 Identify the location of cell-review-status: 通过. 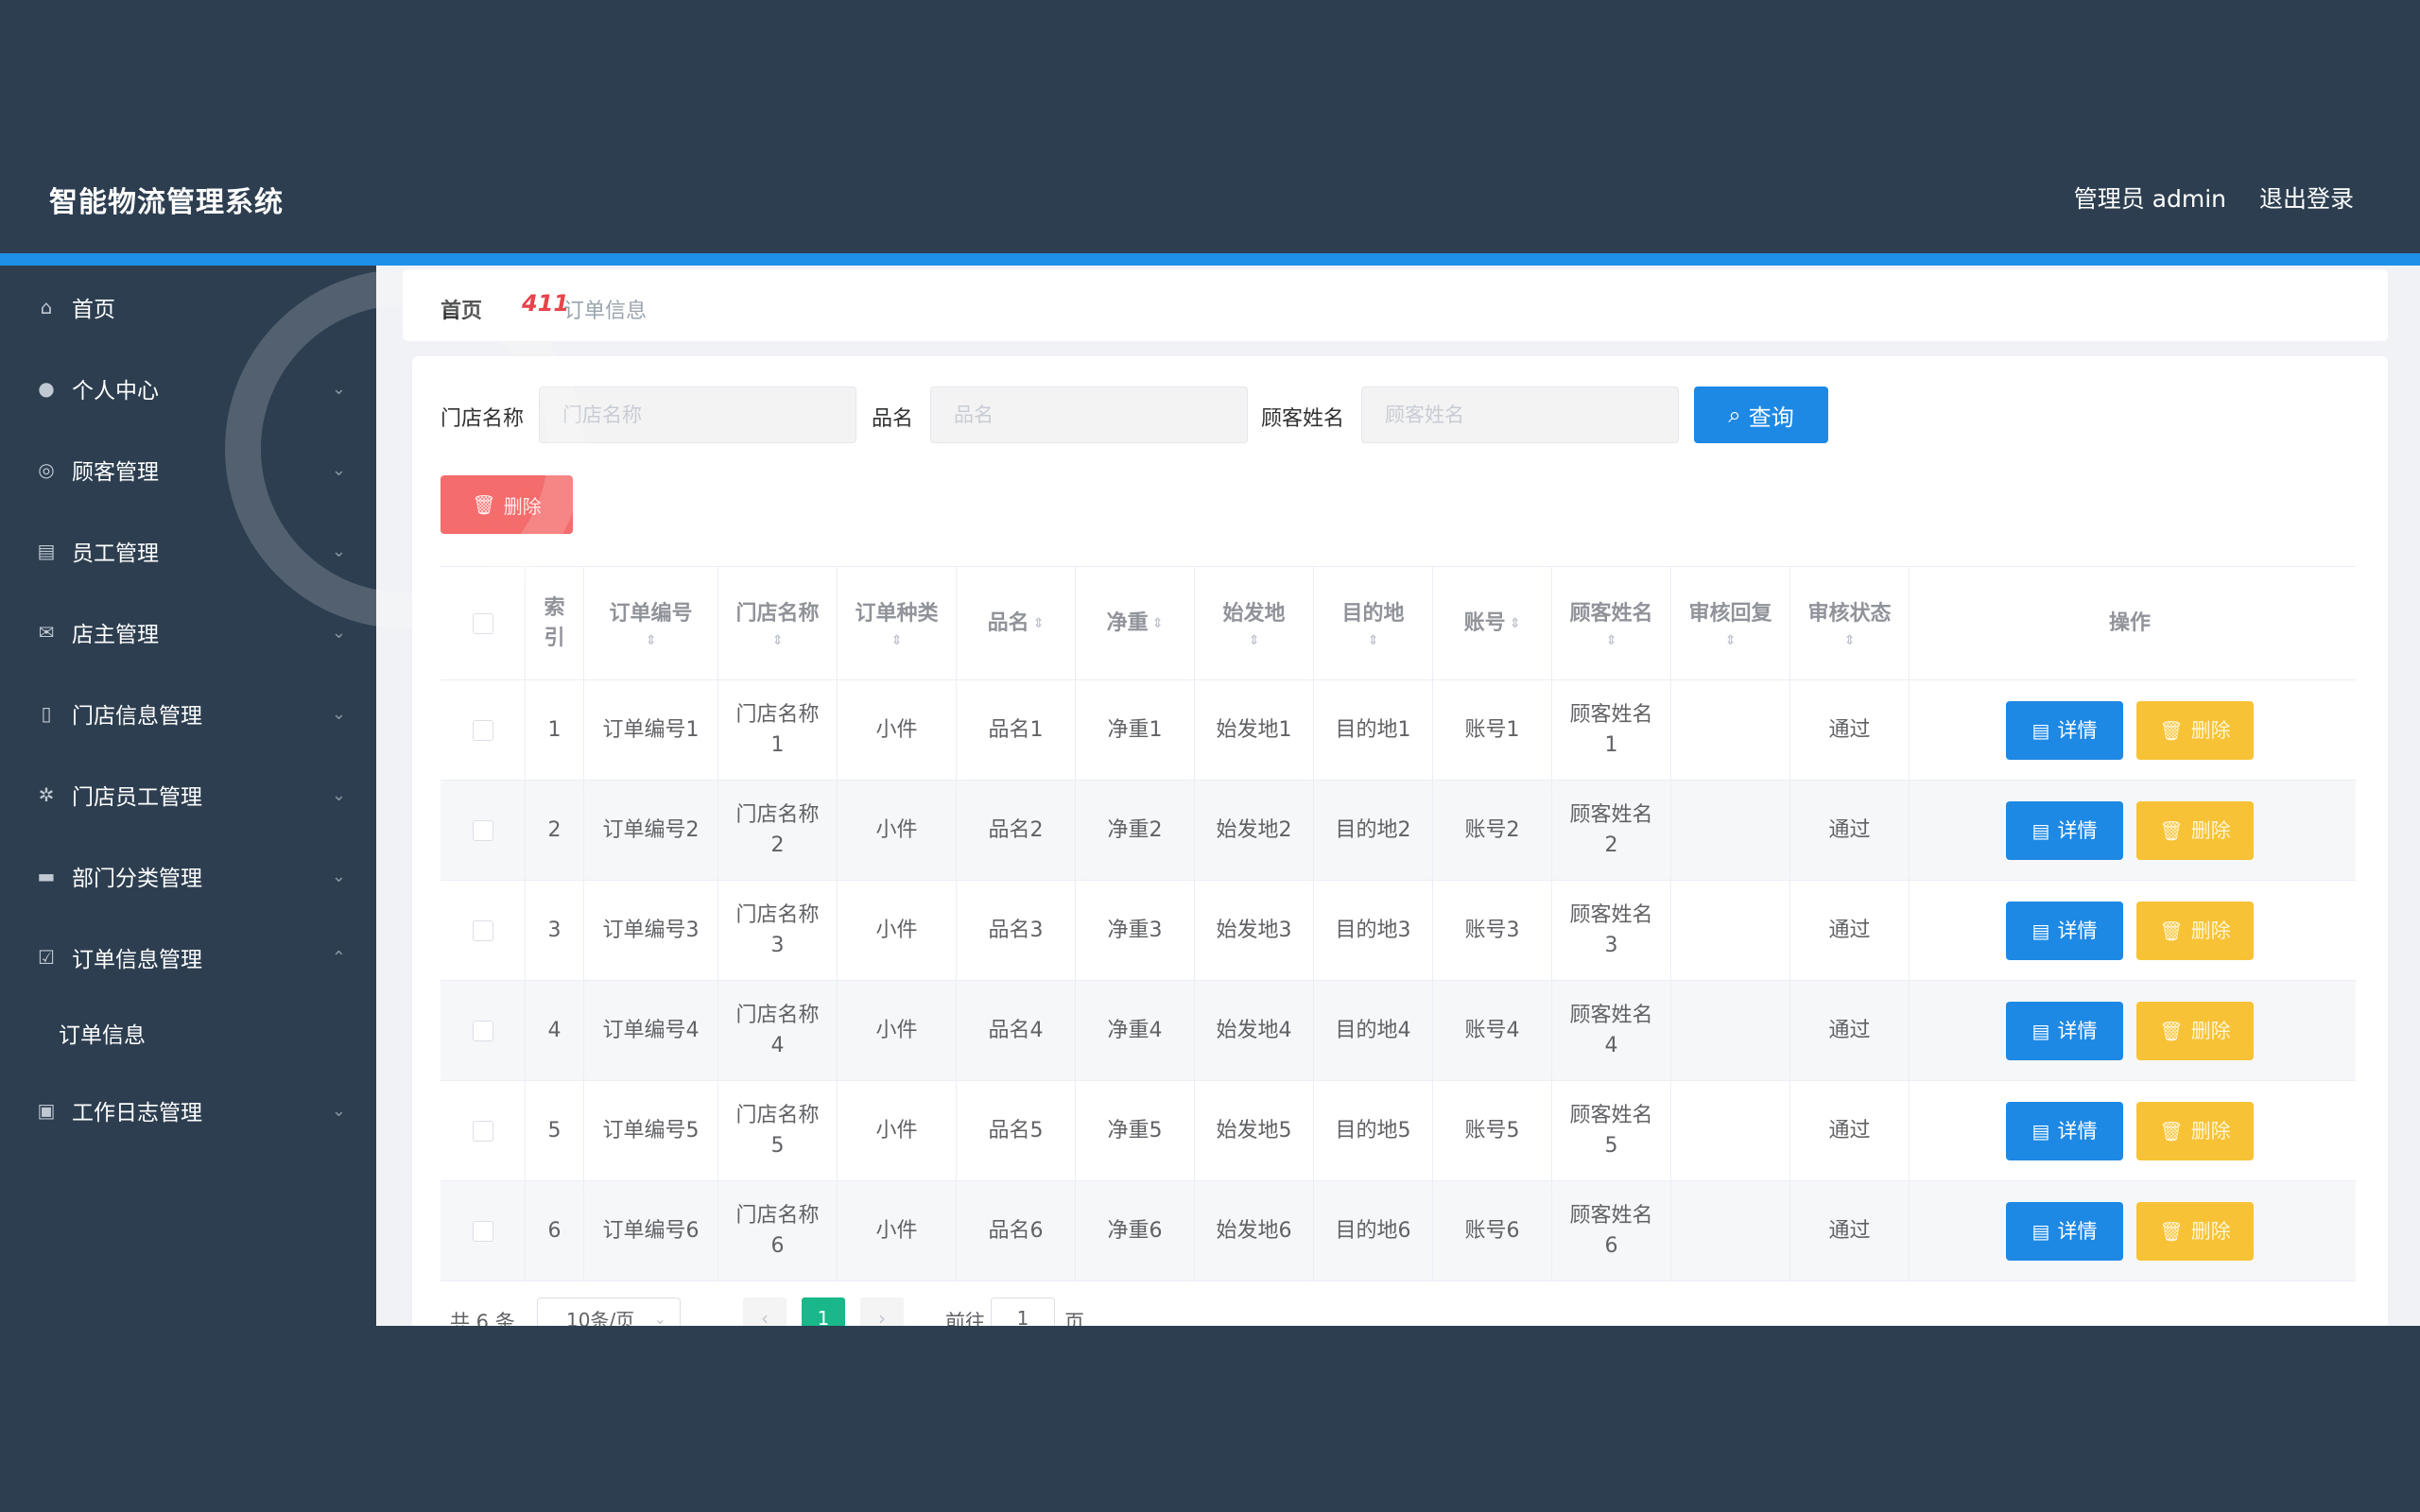
(1850, 730).